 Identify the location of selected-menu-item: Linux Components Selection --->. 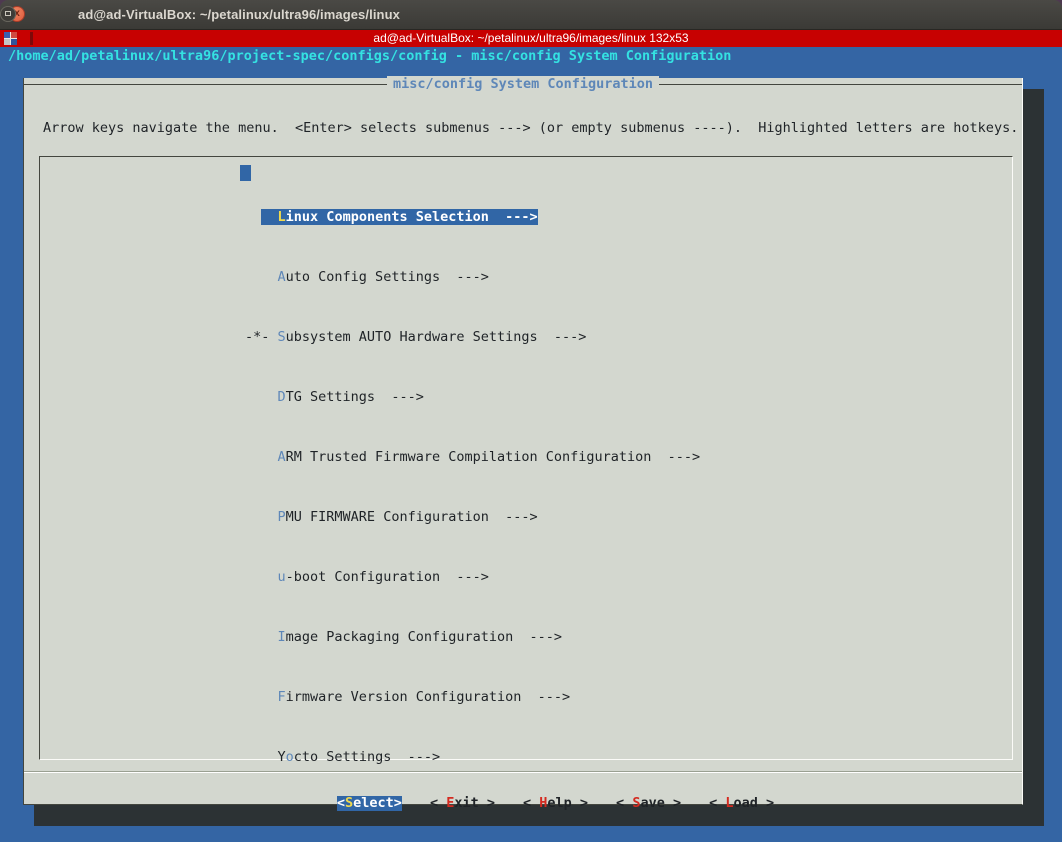
(399, 217).